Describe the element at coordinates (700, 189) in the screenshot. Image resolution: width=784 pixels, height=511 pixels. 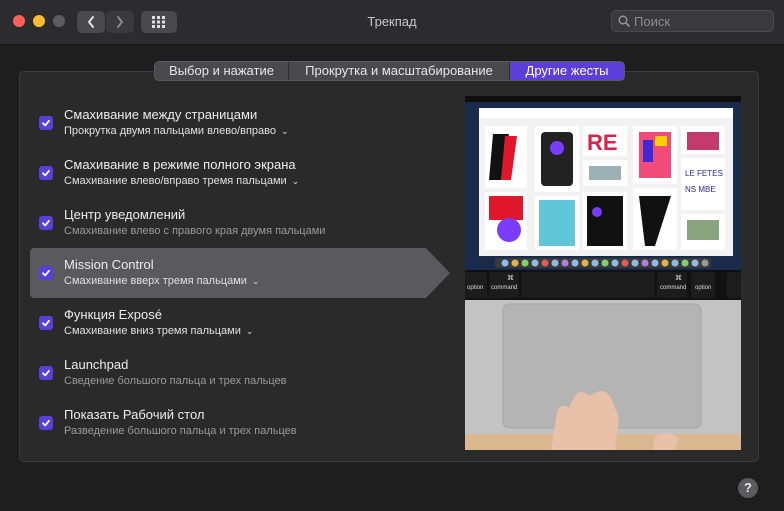
I see `svg-text: NS MBE` at that location.